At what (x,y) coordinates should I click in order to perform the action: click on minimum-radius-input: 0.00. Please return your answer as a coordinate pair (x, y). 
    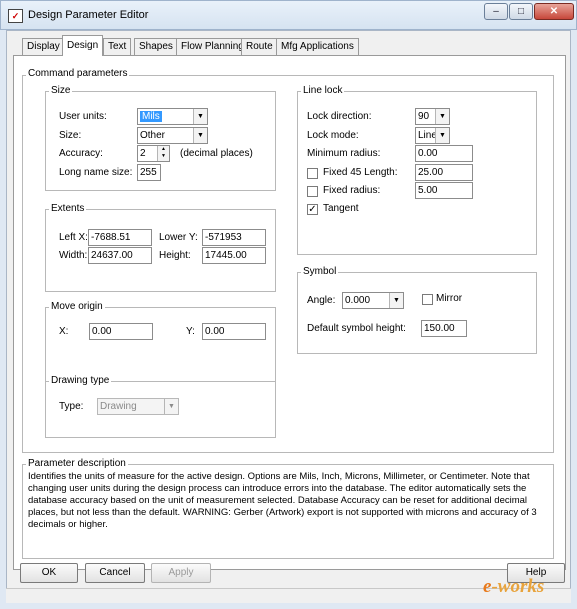
    Looking at the image, I should click on (444, 153).